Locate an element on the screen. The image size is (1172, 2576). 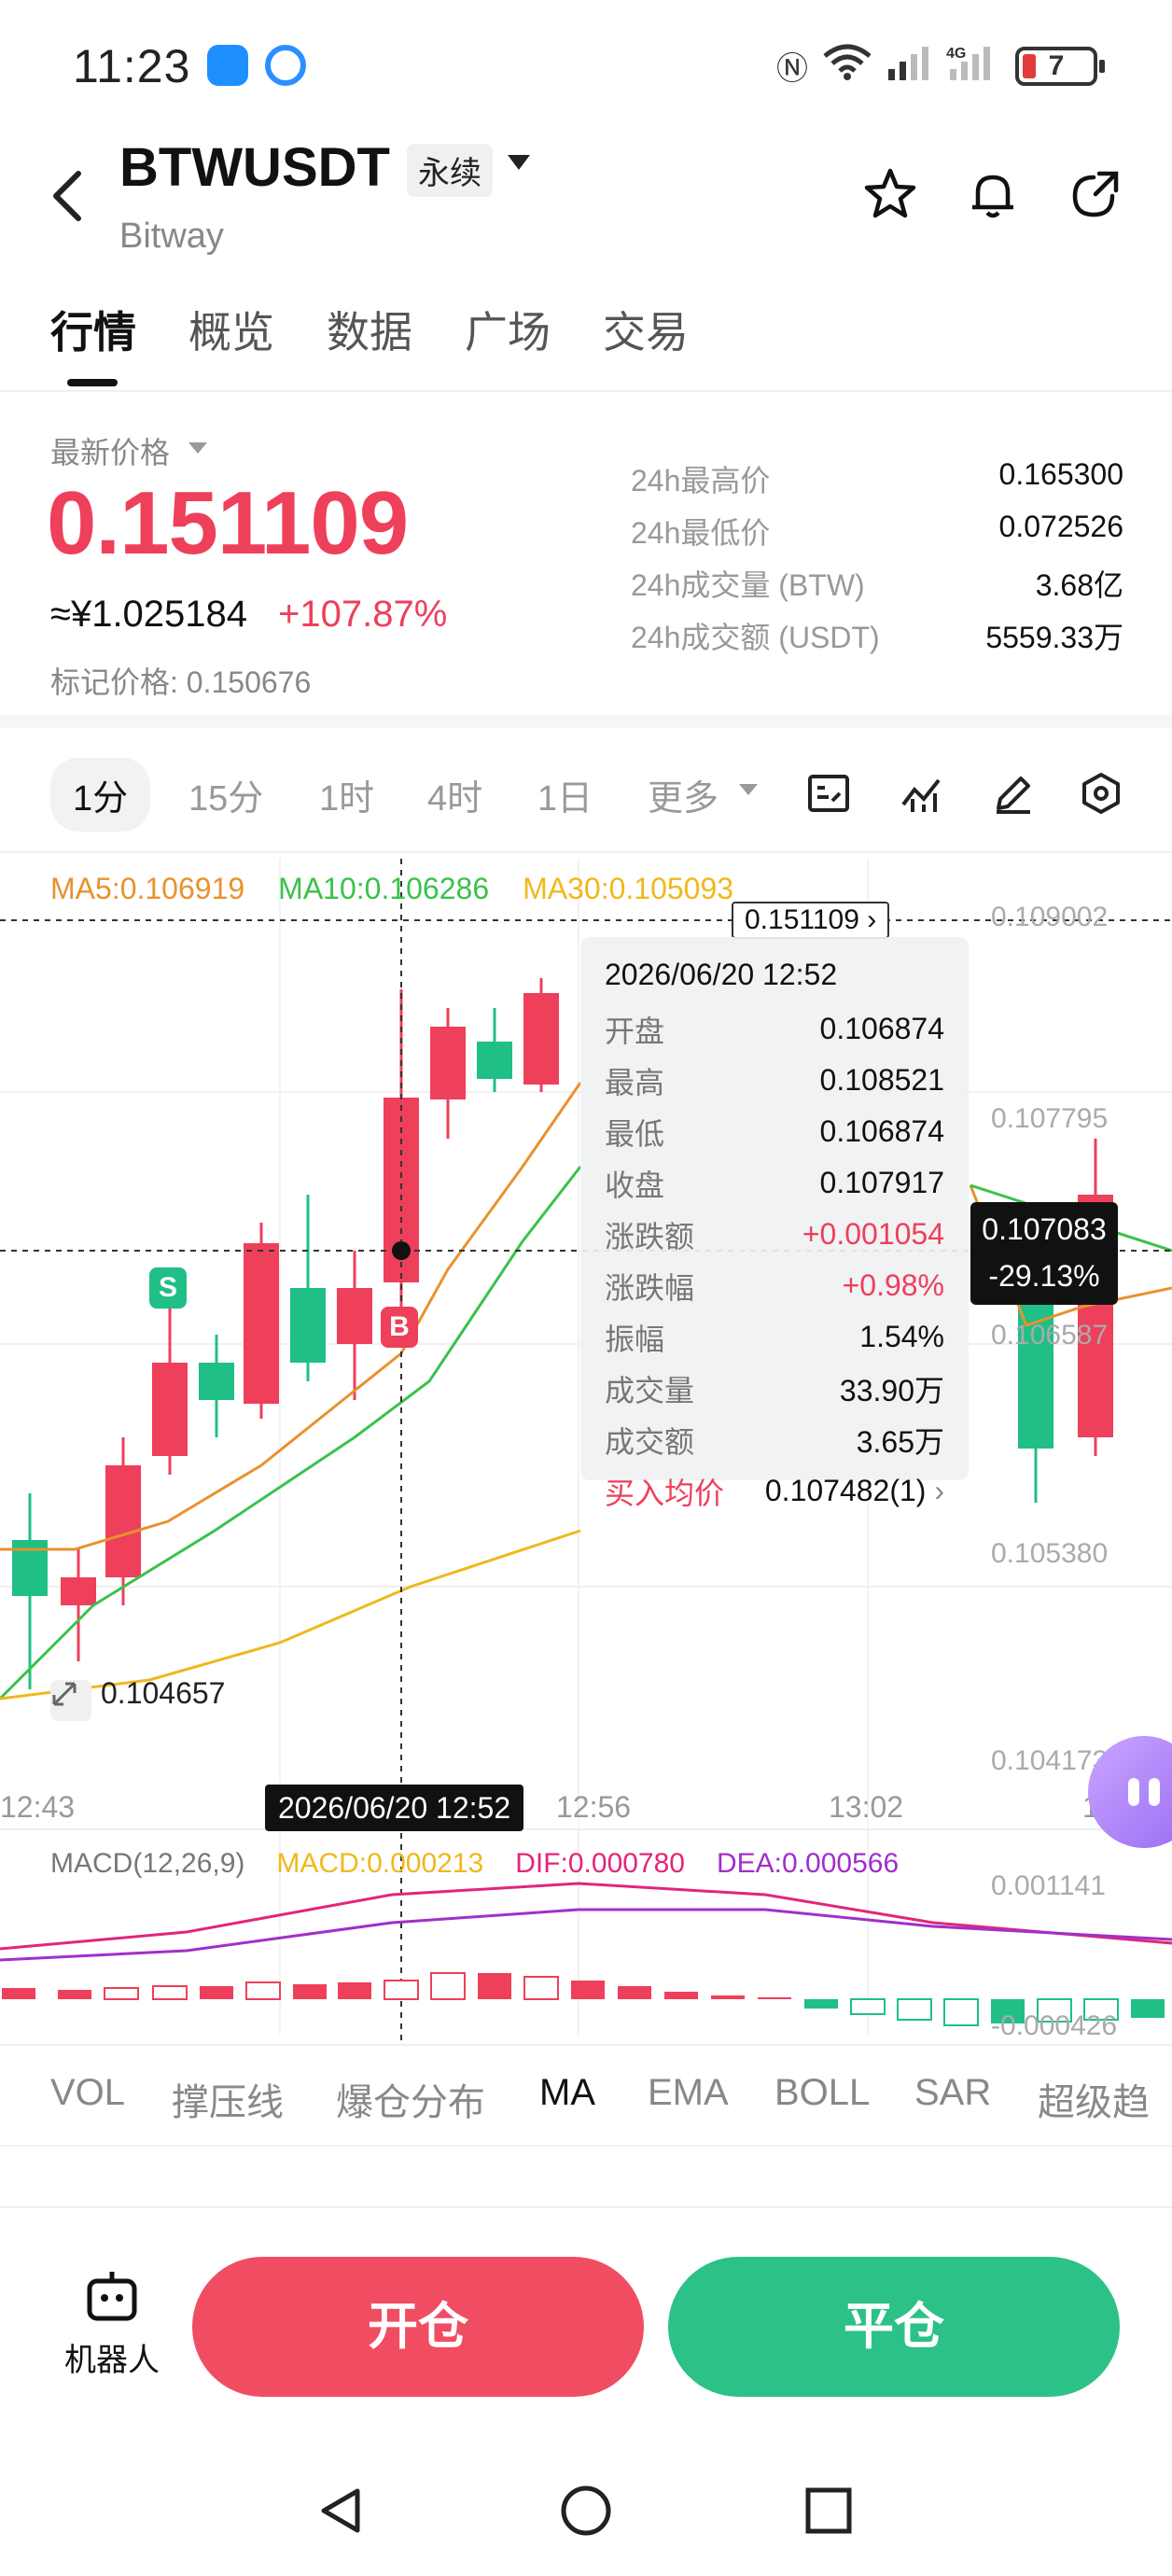
pencil-icon is located at coordinates (1013, 795).